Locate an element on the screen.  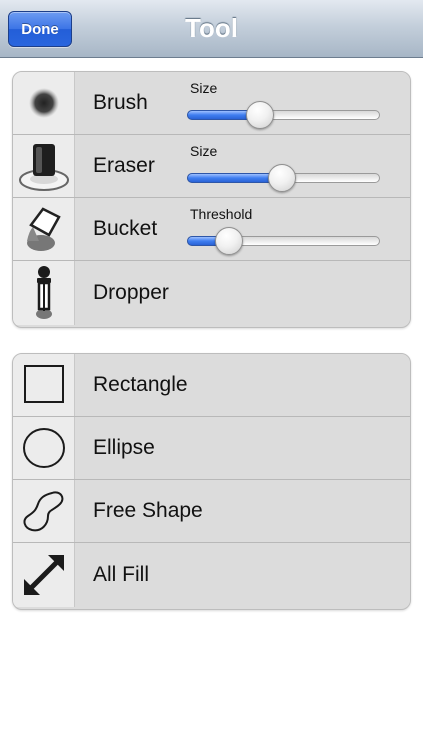
all-fill-icon is located at coordinates (43, 575).